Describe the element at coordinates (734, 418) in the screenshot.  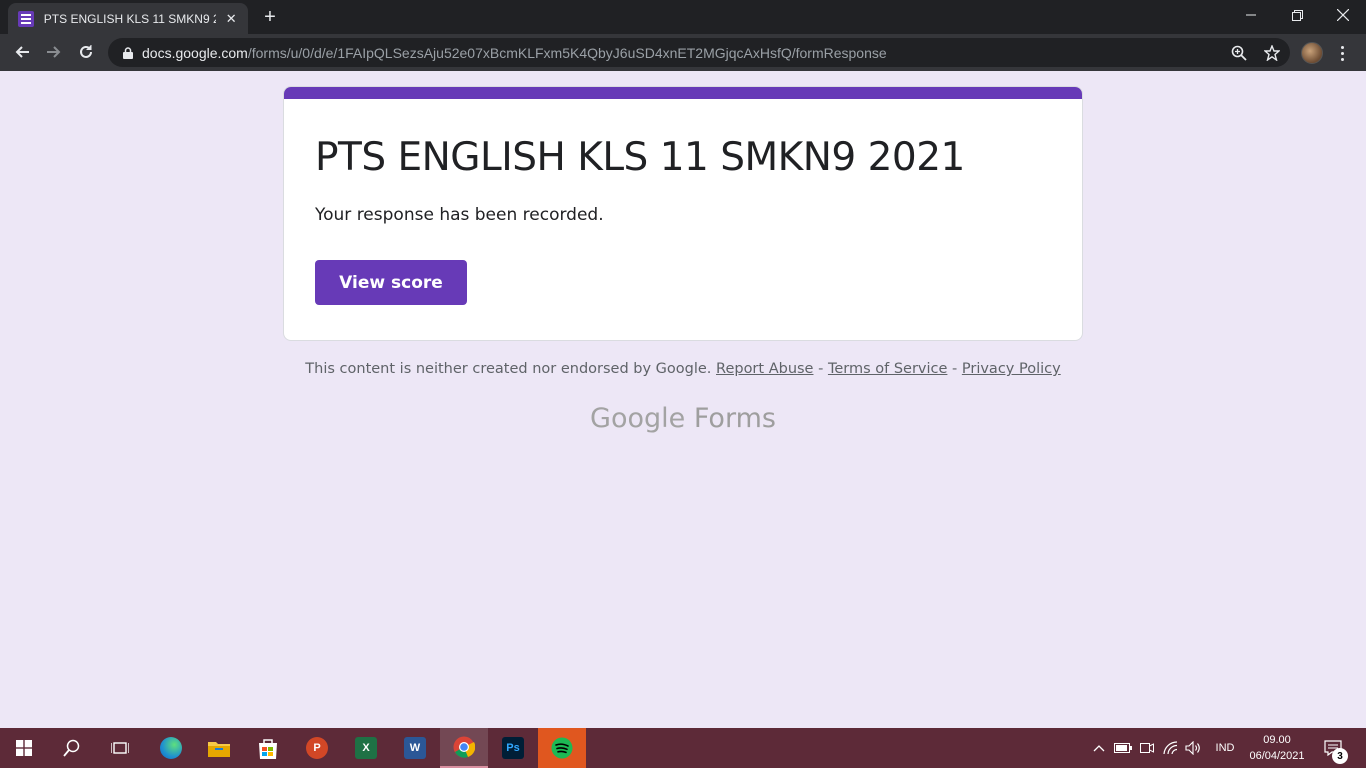
I see `brand-forms: Forms` at that location.